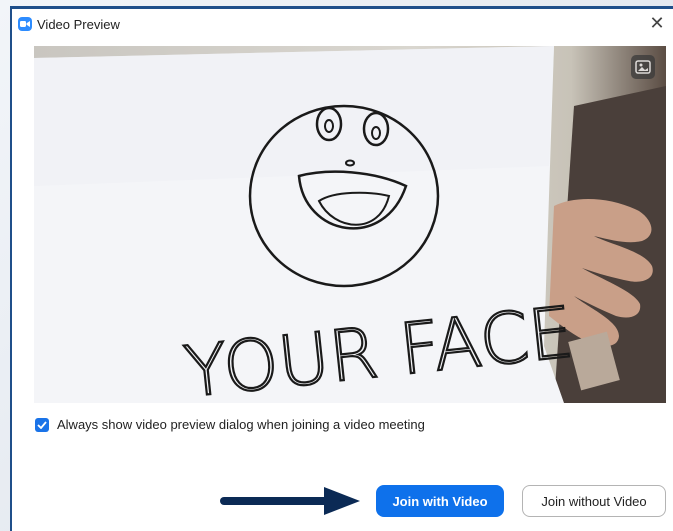 Image resolution: width=673 pixels, height=531 pixels. Describe the element at coordinates (78, 24) in the screenshot. I see `window-title: Video Preview` at that location.